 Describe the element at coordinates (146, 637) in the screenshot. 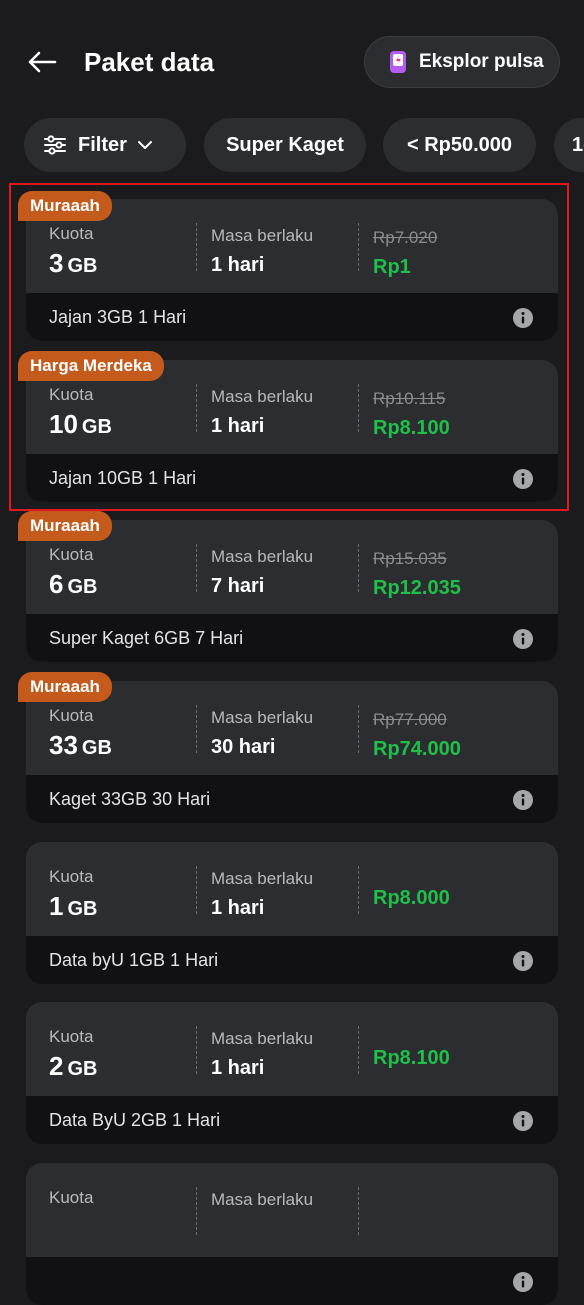

I see `package-name: Super Kaget 6GB 7 Hari` at that location.